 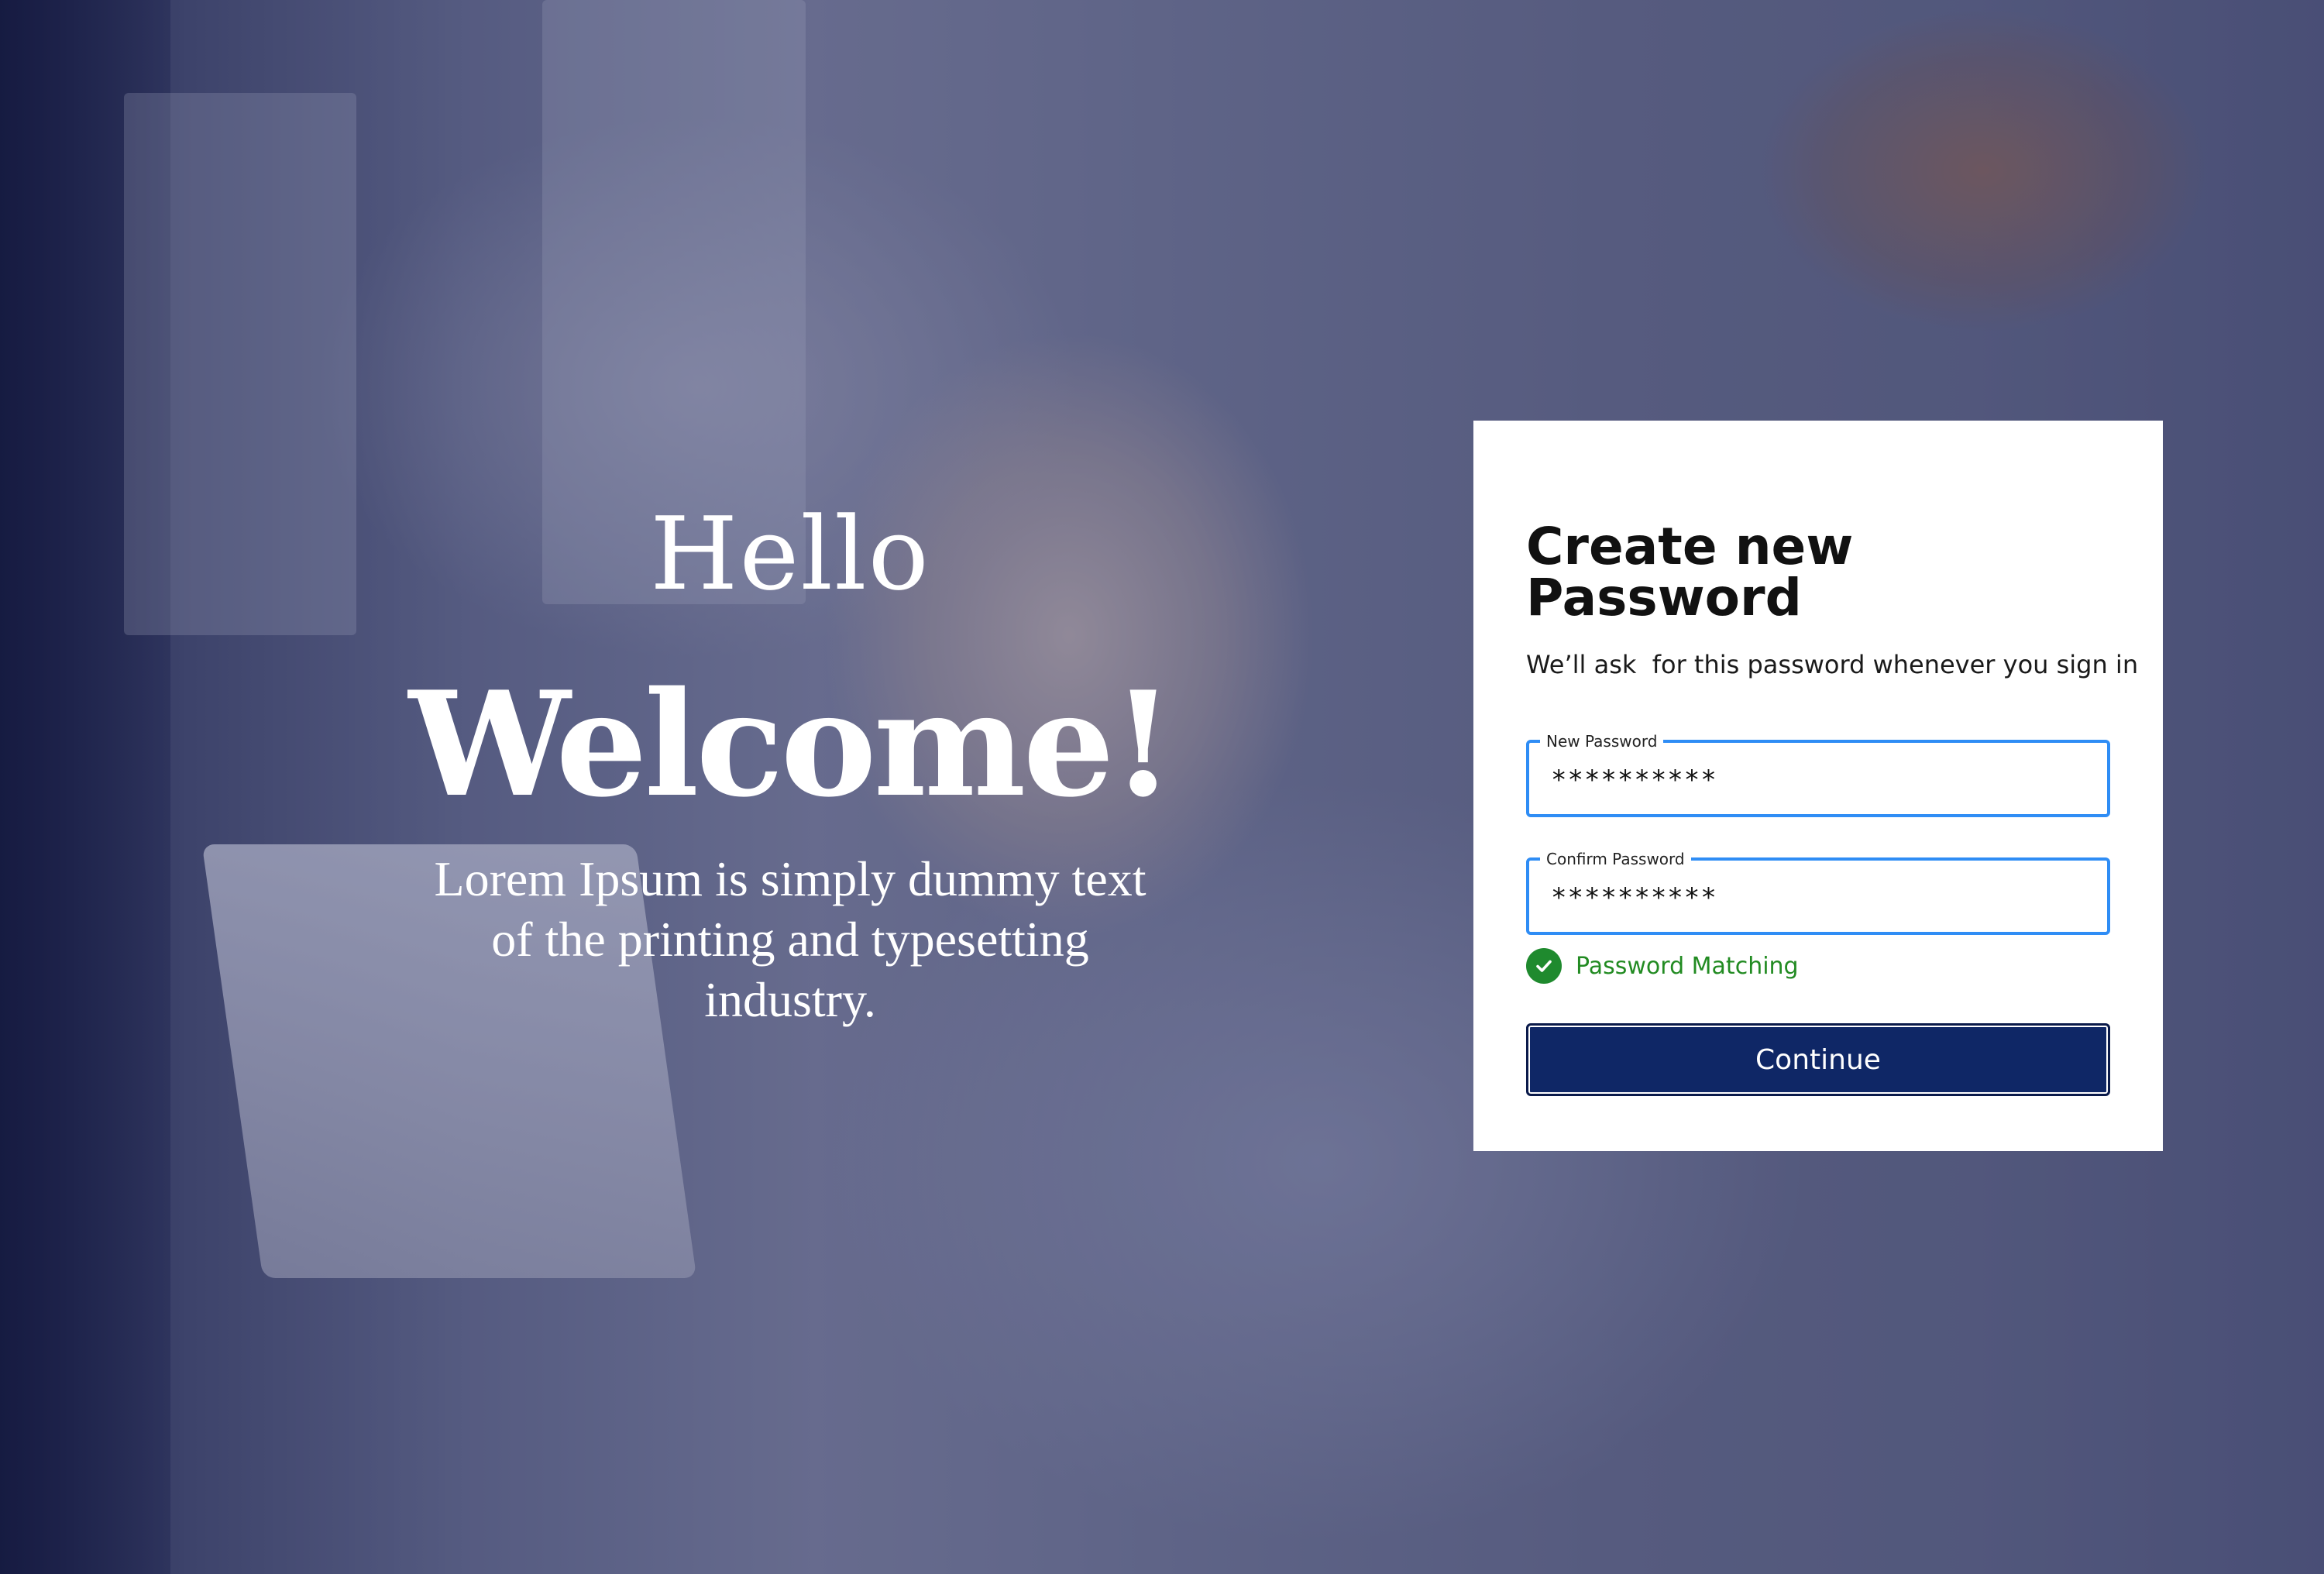 What do you see at coordinates (1818, 966) in the screenshot?
I see `password-match-status: Password Matching` at bounding box center [1818, 966].